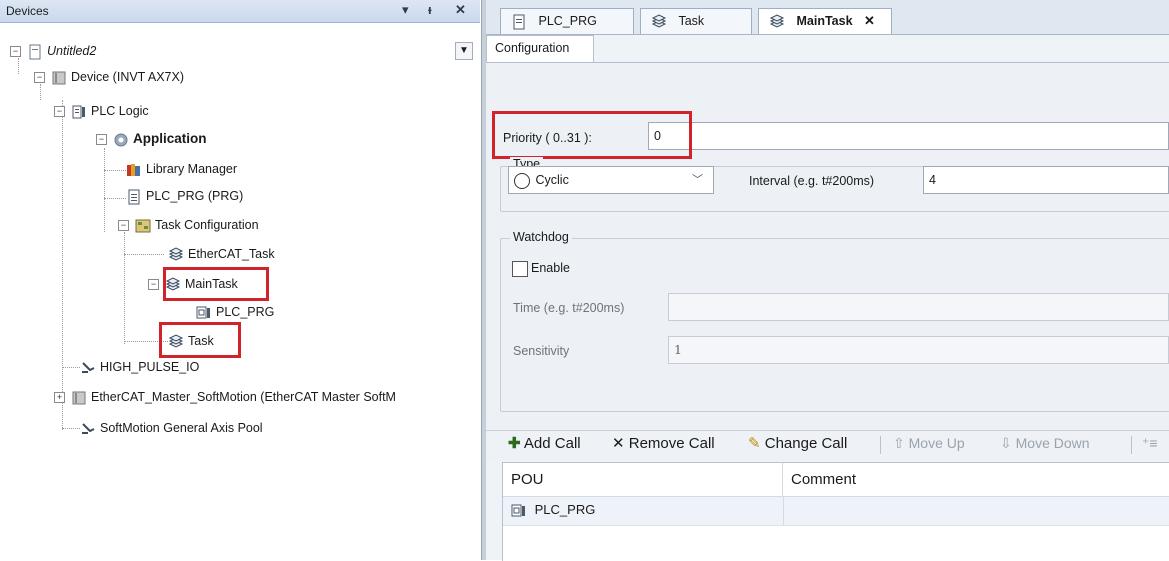  What do you see at coordinates (697, 180) in the screenshot?
I see `chevron-down-icon: ﹀` at bounding box center [697, 180].